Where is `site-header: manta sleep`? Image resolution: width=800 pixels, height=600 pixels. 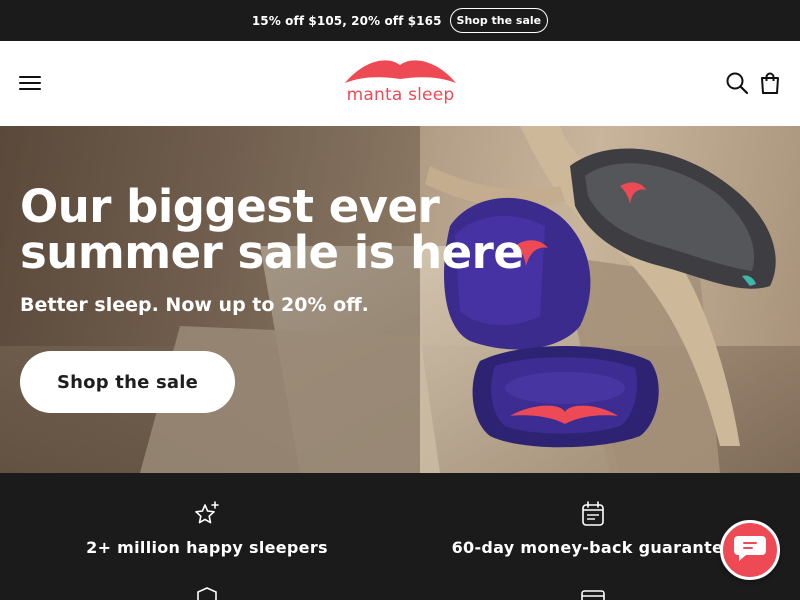 site-header: manta sleep is located at coordinates (400, 83).